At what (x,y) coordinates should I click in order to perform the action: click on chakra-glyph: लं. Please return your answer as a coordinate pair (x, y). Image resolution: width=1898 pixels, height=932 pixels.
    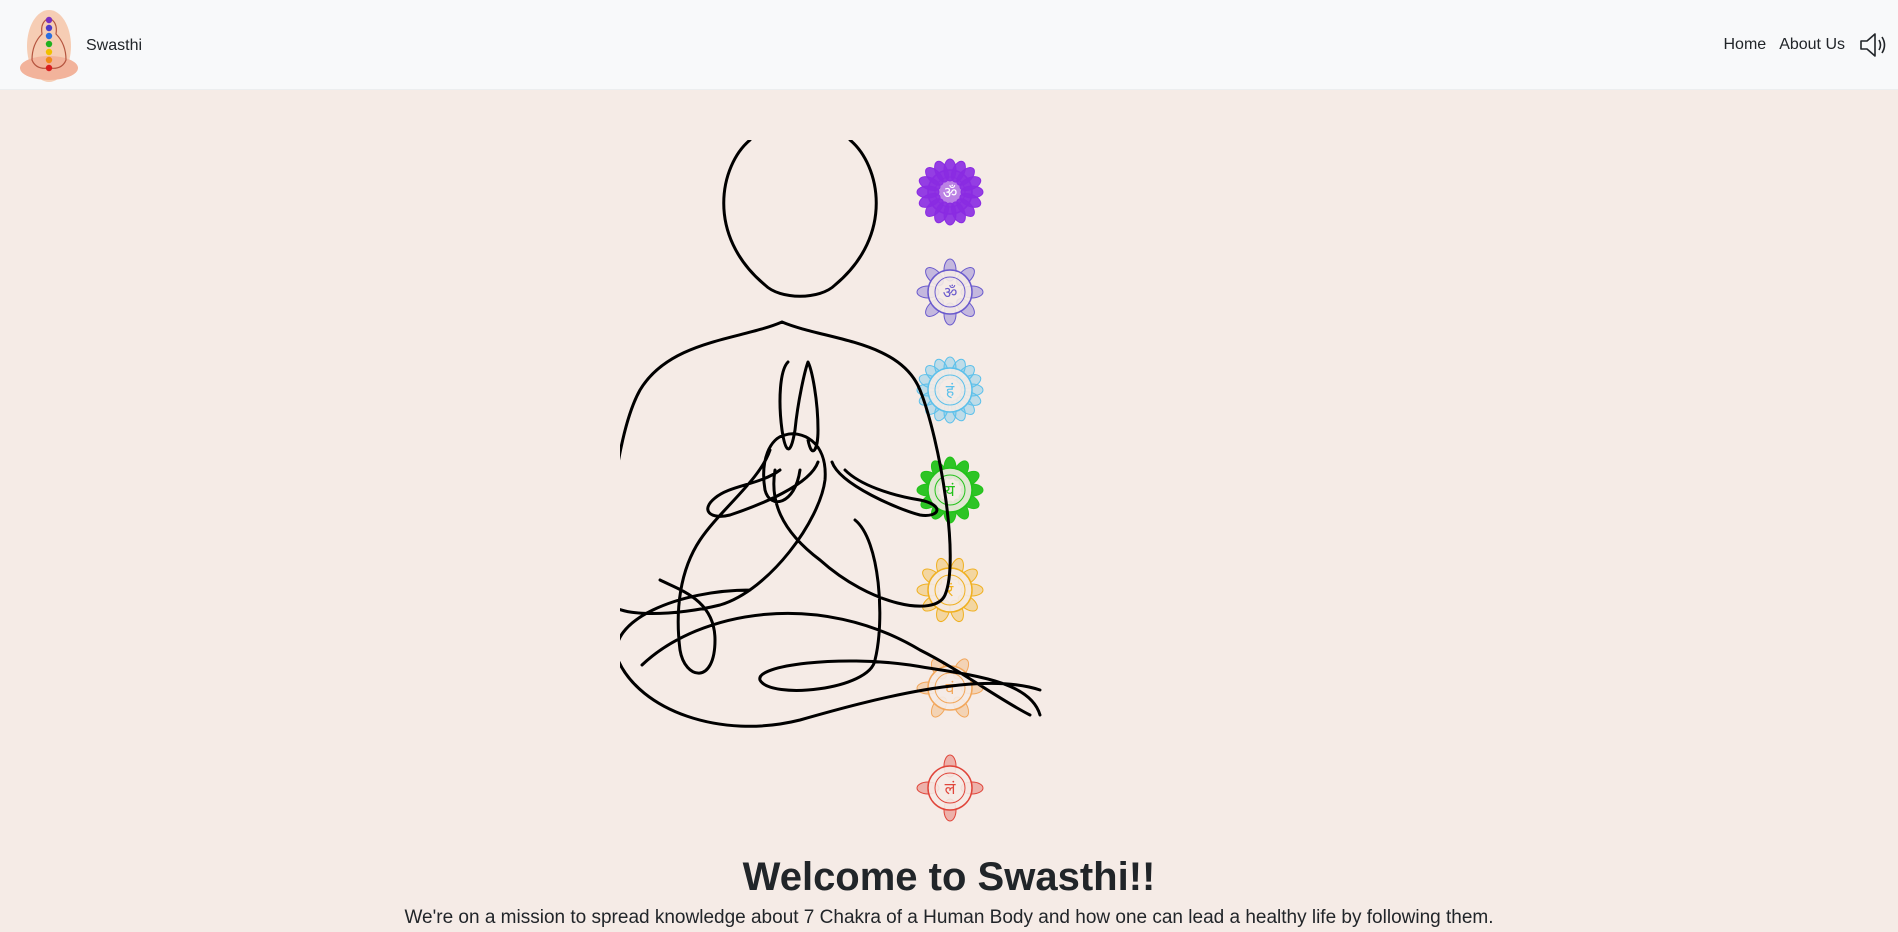
    Looking at the image, I should click on (951, 788).